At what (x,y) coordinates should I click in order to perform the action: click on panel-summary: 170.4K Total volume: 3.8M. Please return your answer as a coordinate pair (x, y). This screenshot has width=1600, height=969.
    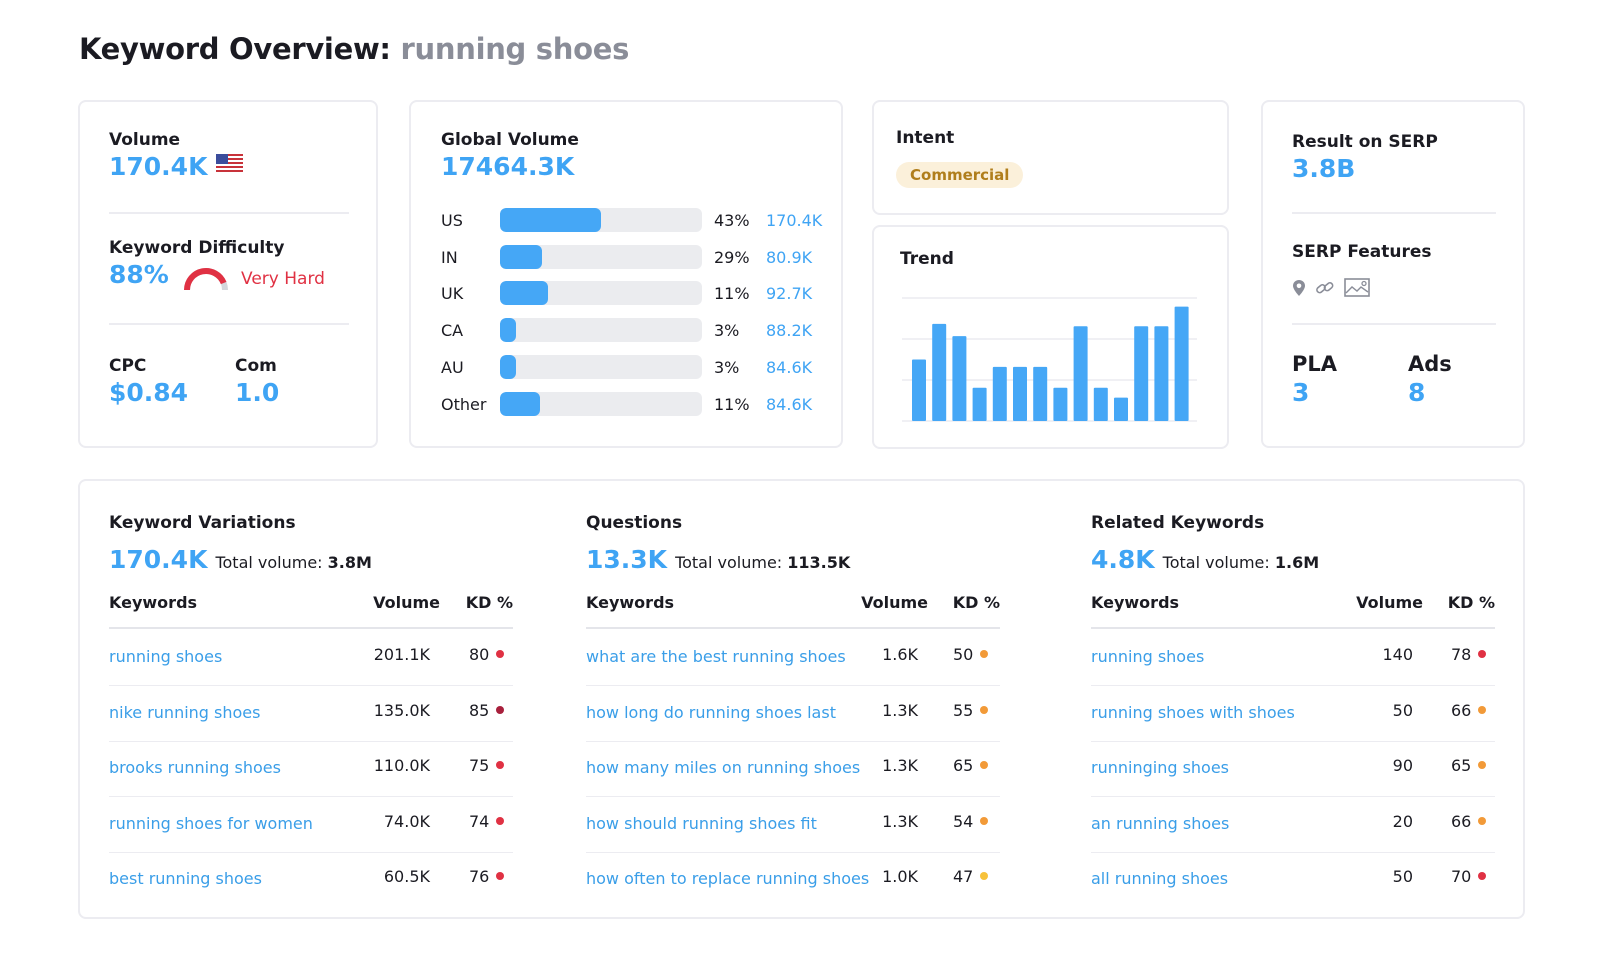
    Looking at the image, I should click on (240, 559).